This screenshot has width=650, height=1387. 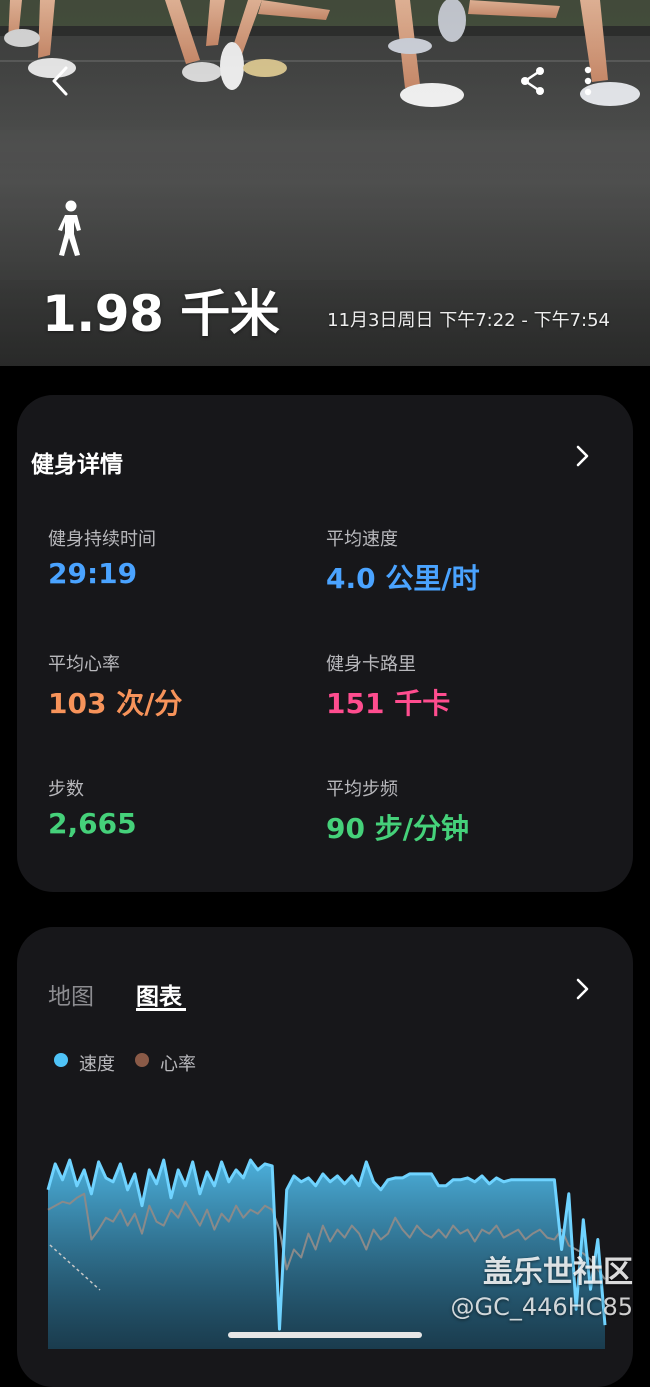 What do you see at coordinates (325, 1335) in the screenshot?
I see `home-indicator` at bounding box center [325, 1335].